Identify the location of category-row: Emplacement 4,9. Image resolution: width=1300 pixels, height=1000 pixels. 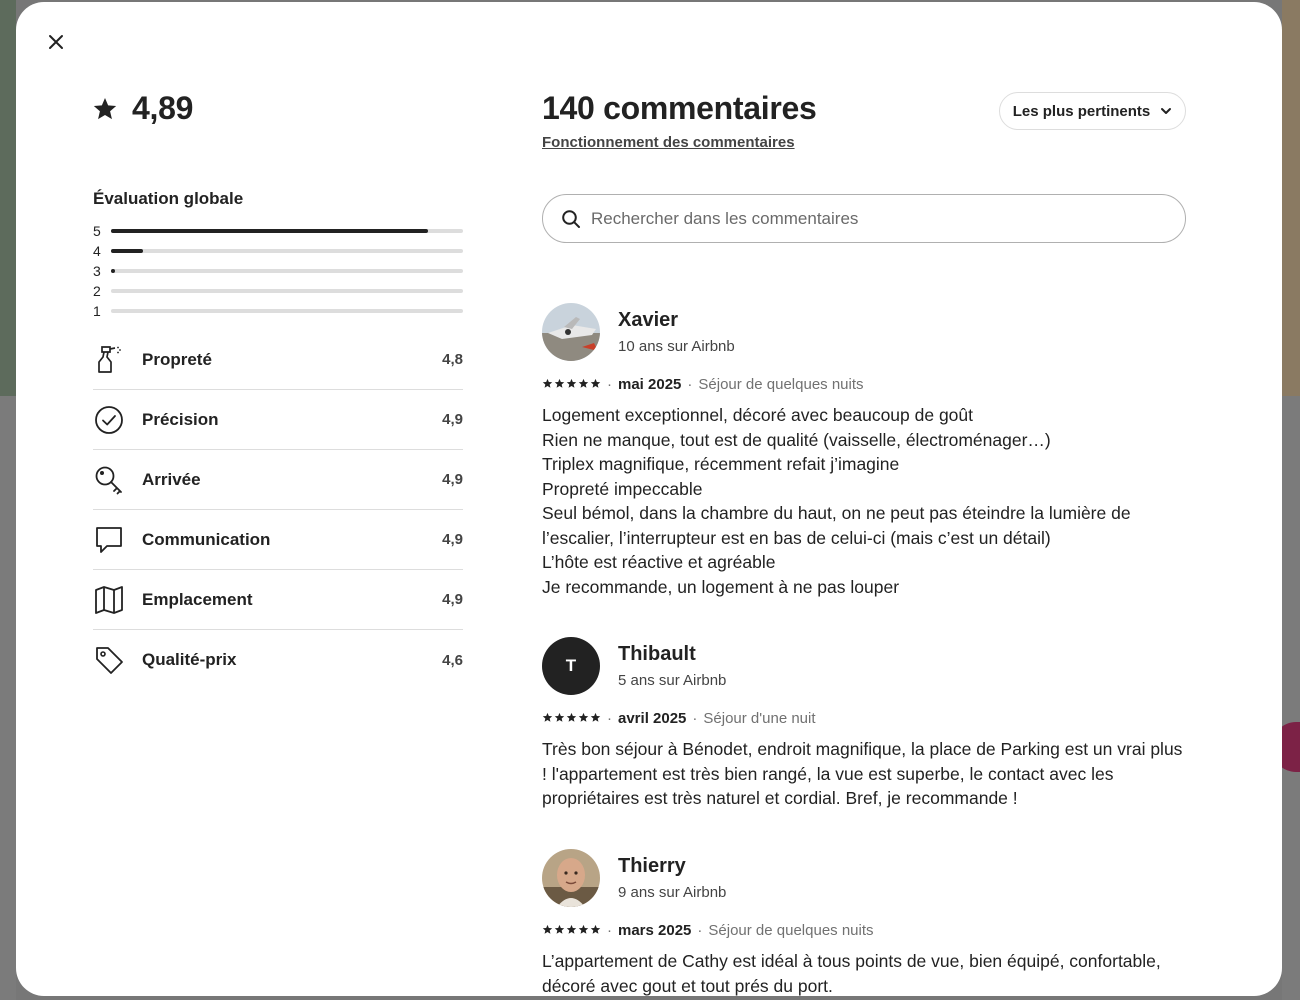
(278, 600).